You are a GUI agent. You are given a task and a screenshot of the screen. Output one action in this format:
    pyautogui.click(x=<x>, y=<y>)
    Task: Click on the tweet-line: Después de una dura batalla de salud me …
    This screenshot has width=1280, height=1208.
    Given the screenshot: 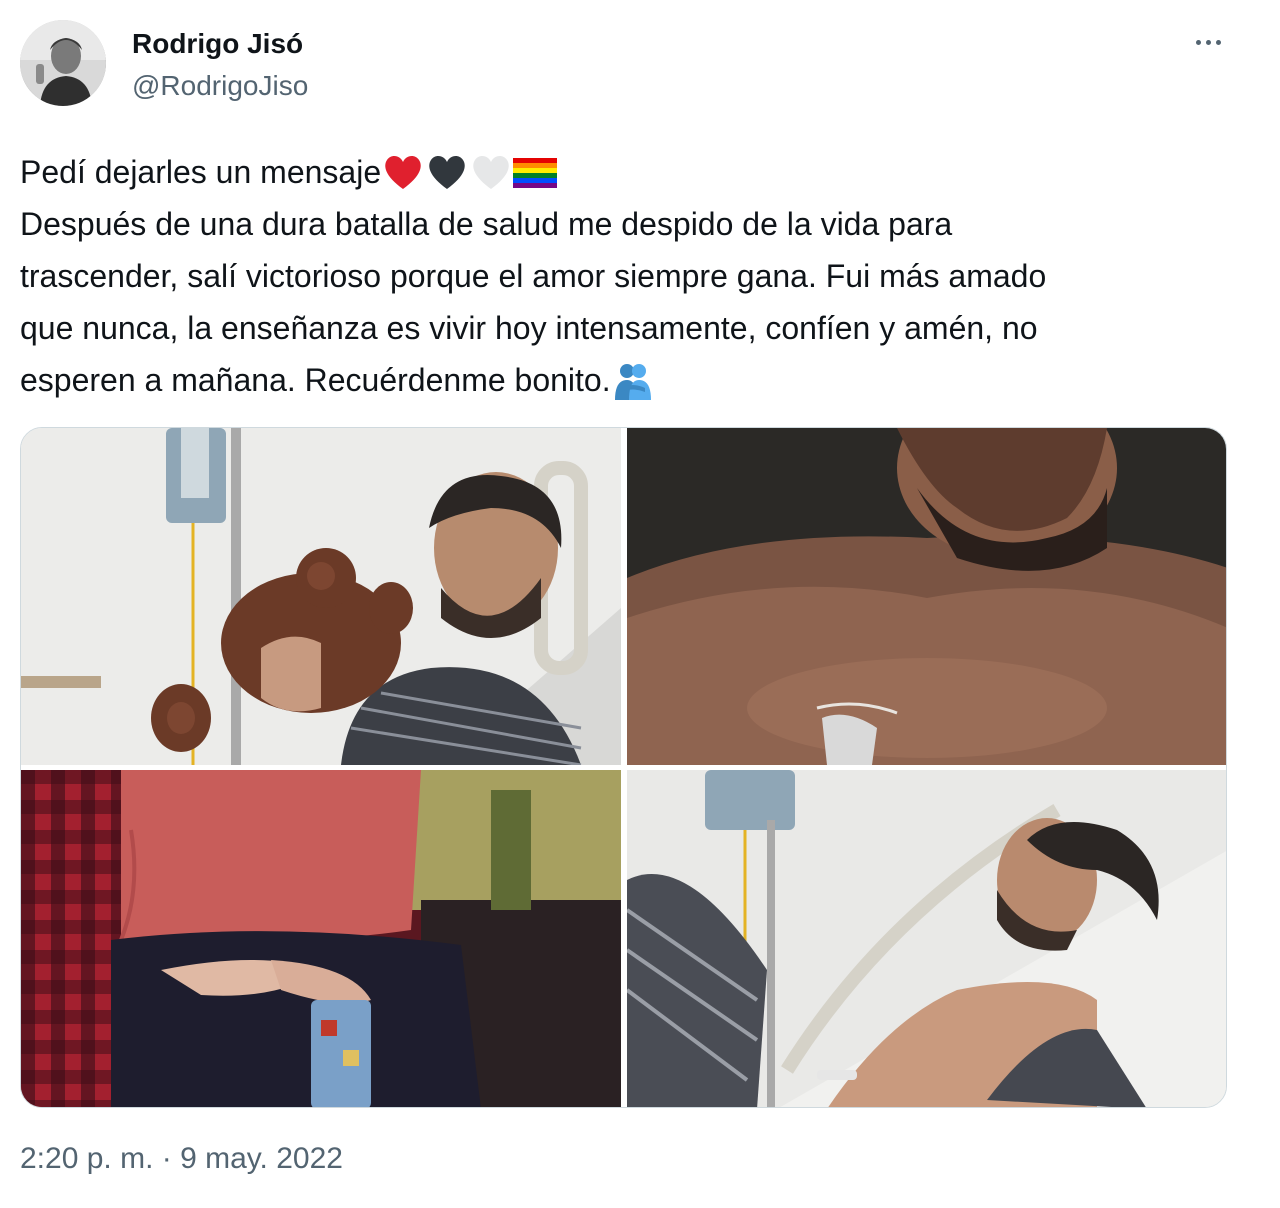 What is the action you would take?
    pyautogui.click(x=486, y=224)
    